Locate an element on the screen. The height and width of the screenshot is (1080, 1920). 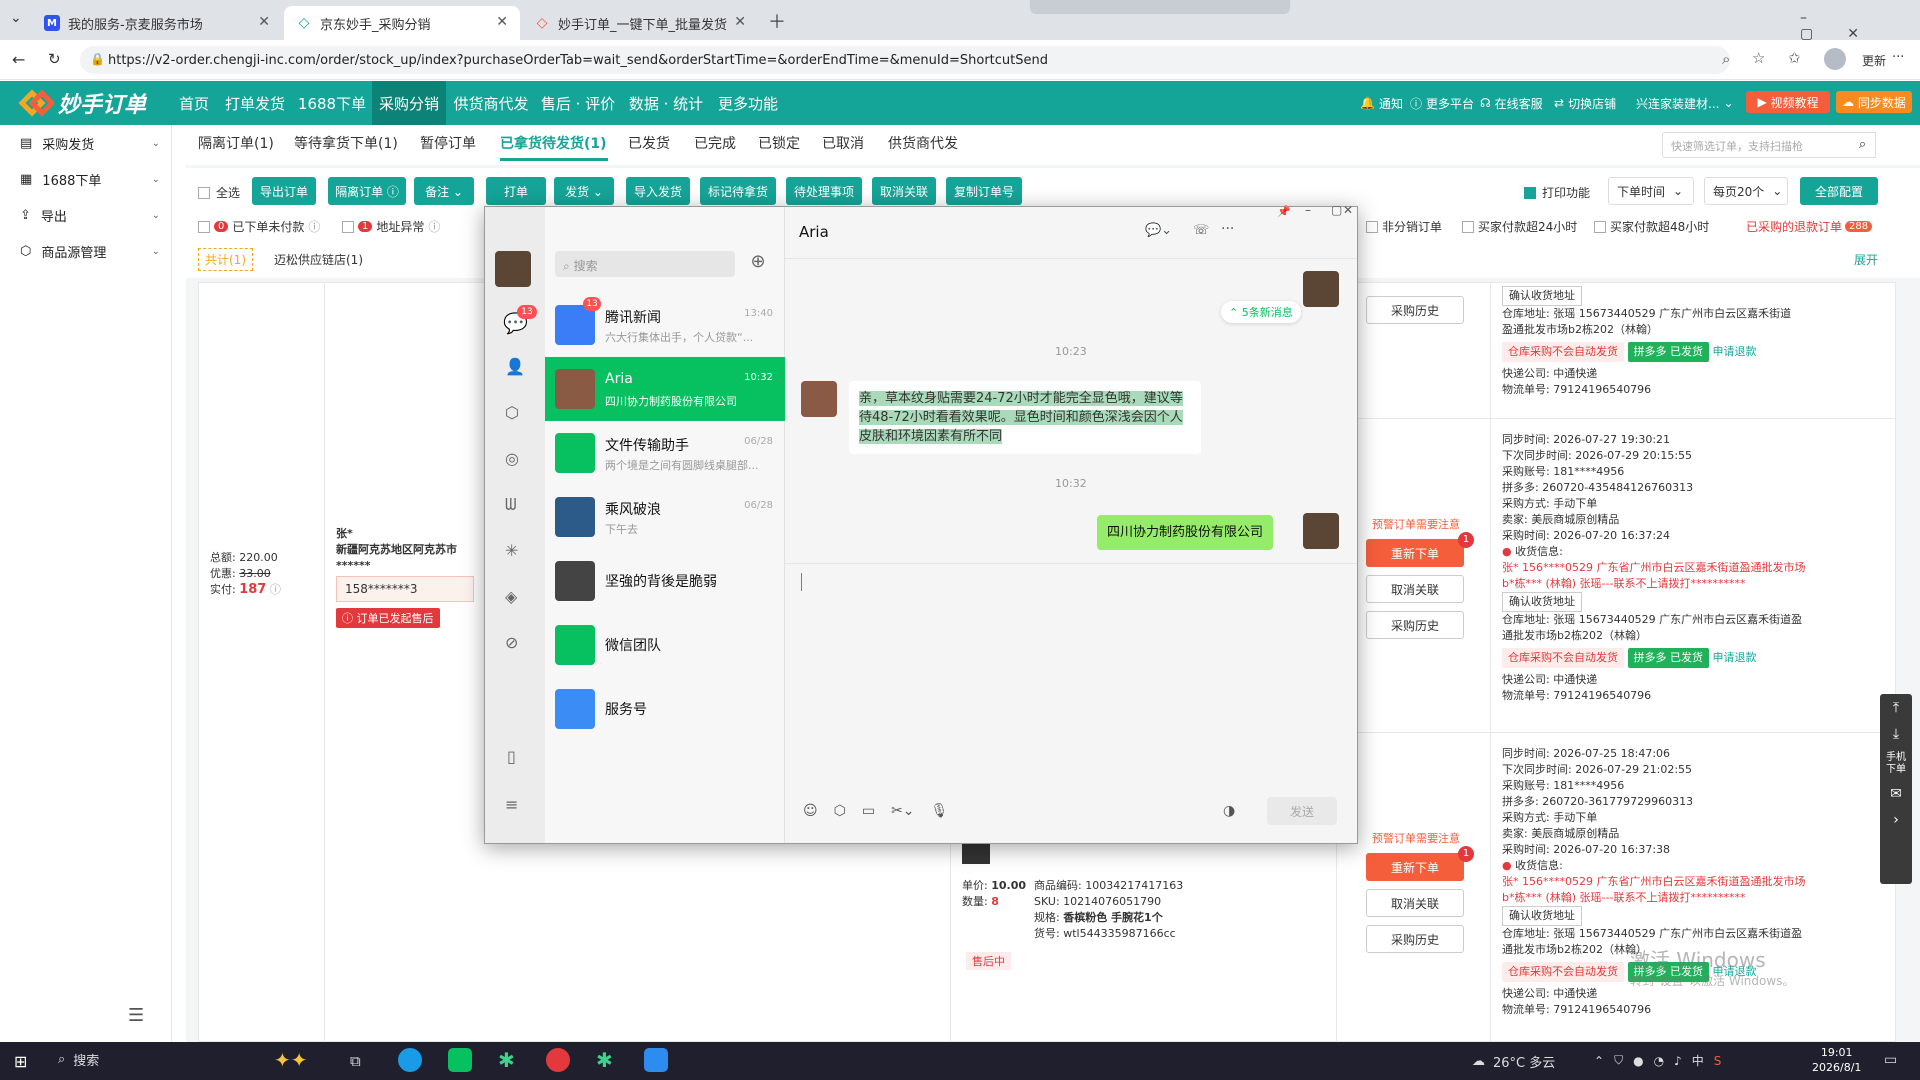
favorites-icon: ✩ is located at coordinates (1794, 58).